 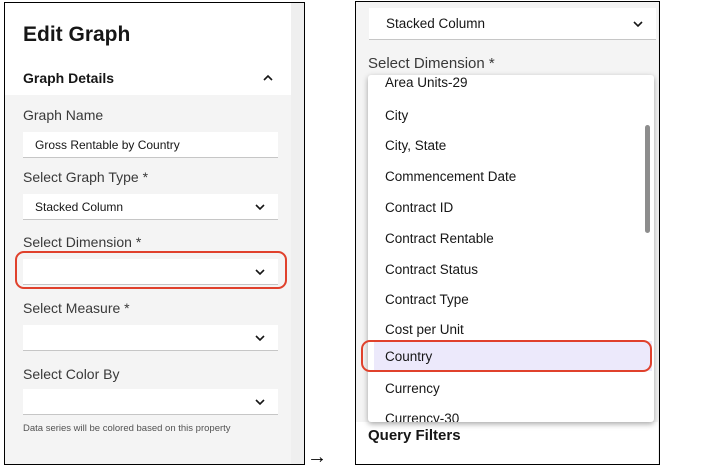 I want to click on graph-name-label: Graph Name, so click(x=63, y=115).